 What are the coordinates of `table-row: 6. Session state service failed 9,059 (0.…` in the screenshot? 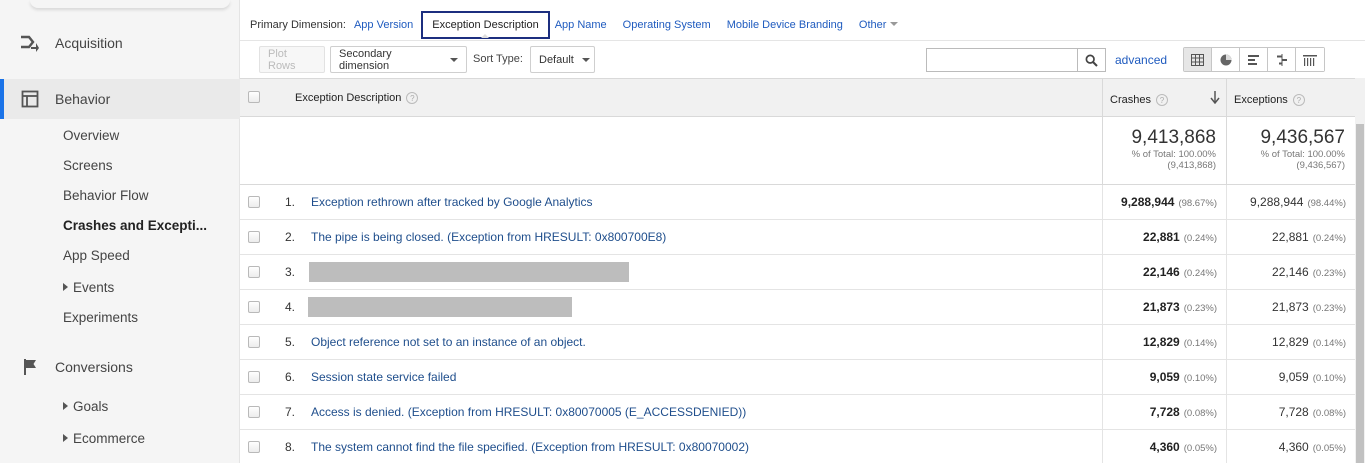 It's located at (797, 377).